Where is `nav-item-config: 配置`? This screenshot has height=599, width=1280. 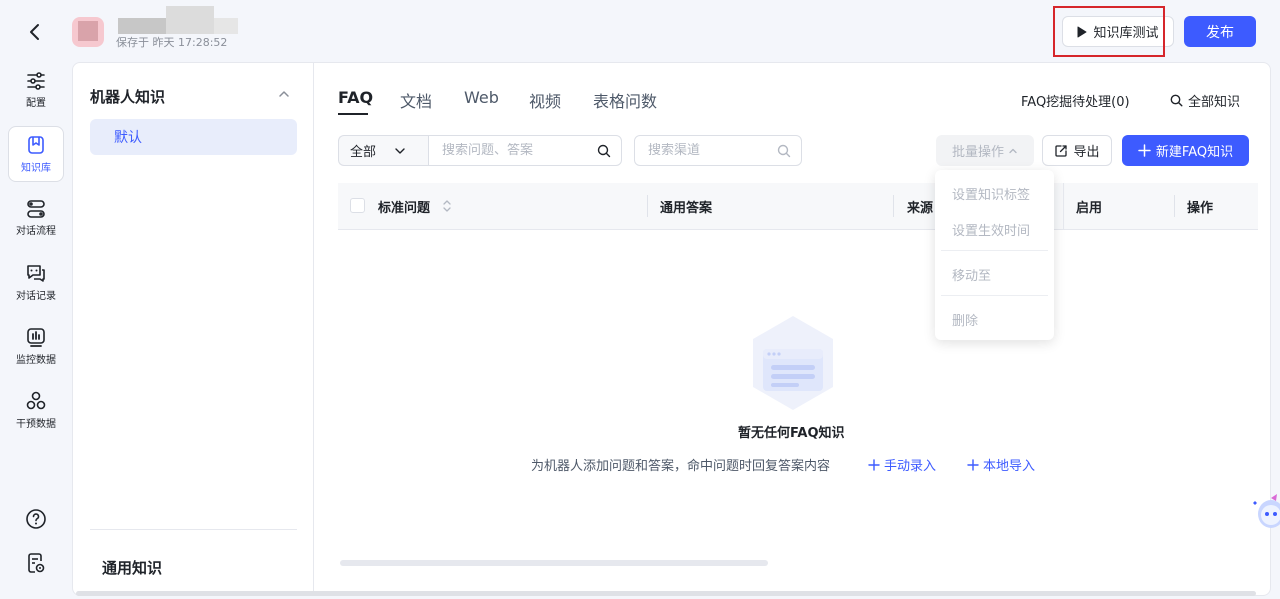
nav-item-config: 配置 is located at coordinates (36, 90).